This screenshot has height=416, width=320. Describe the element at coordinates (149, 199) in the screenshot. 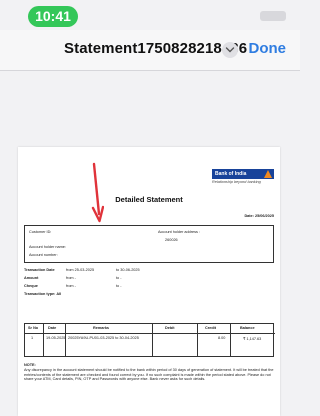

I see `statement-title: Detailed Statement` at that location.